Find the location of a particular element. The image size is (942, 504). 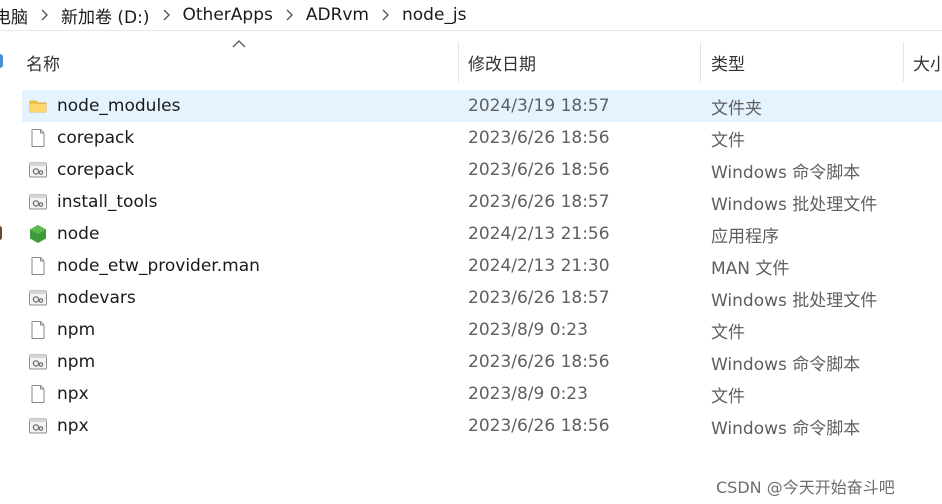

file-name: nodevars is located at coordinates (96, 298).